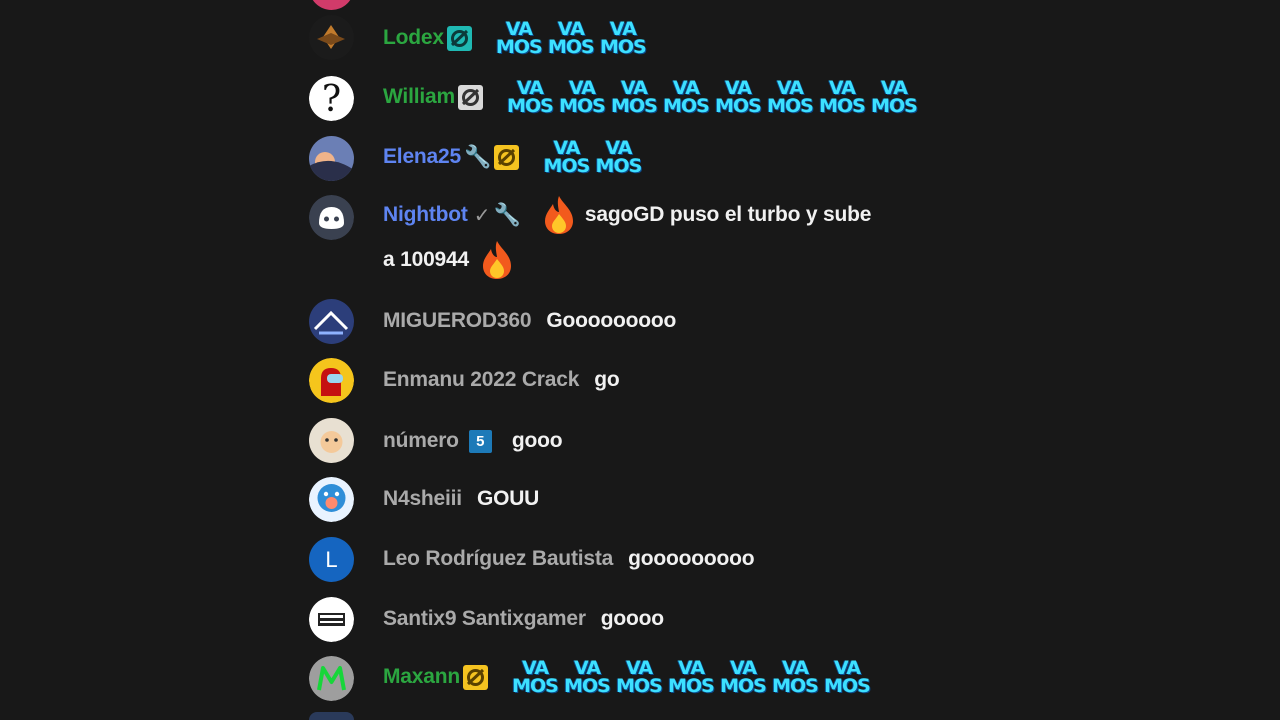 Image resolution: width=1280 pixels, height=720 pixels. I want to click on member-badge: 5, so click(480, 441).